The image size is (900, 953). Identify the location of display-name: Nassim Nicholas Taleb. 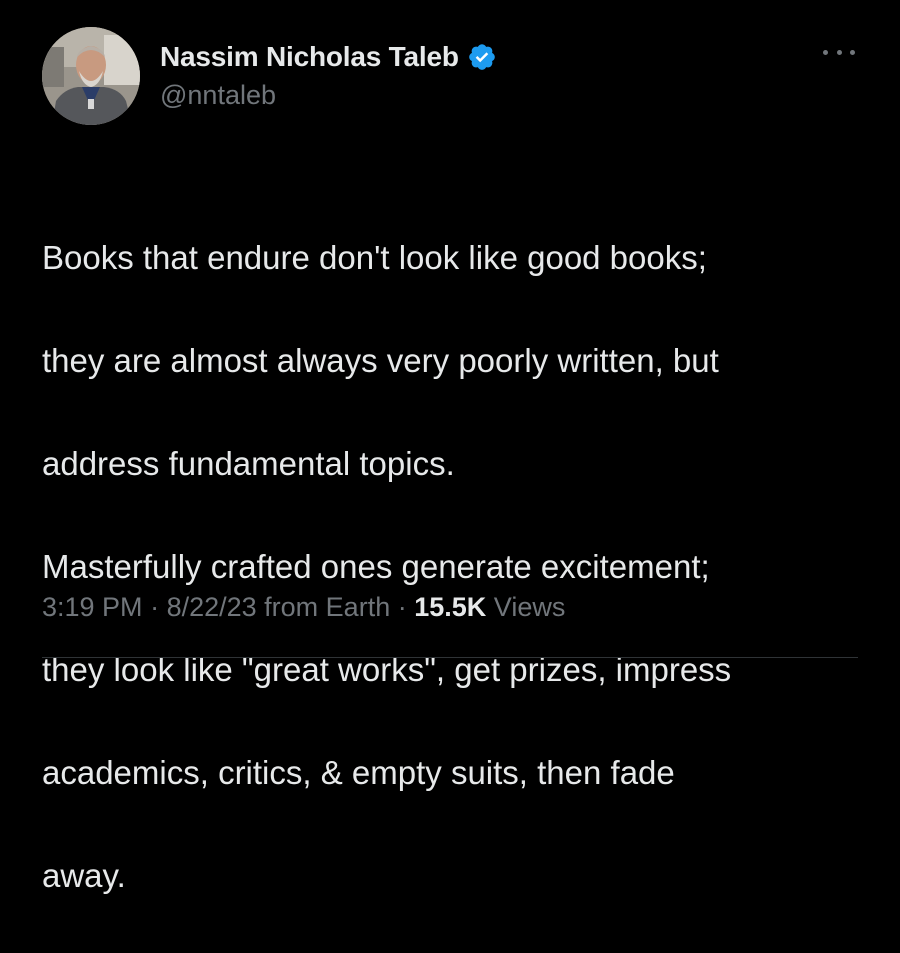
(309, 57).